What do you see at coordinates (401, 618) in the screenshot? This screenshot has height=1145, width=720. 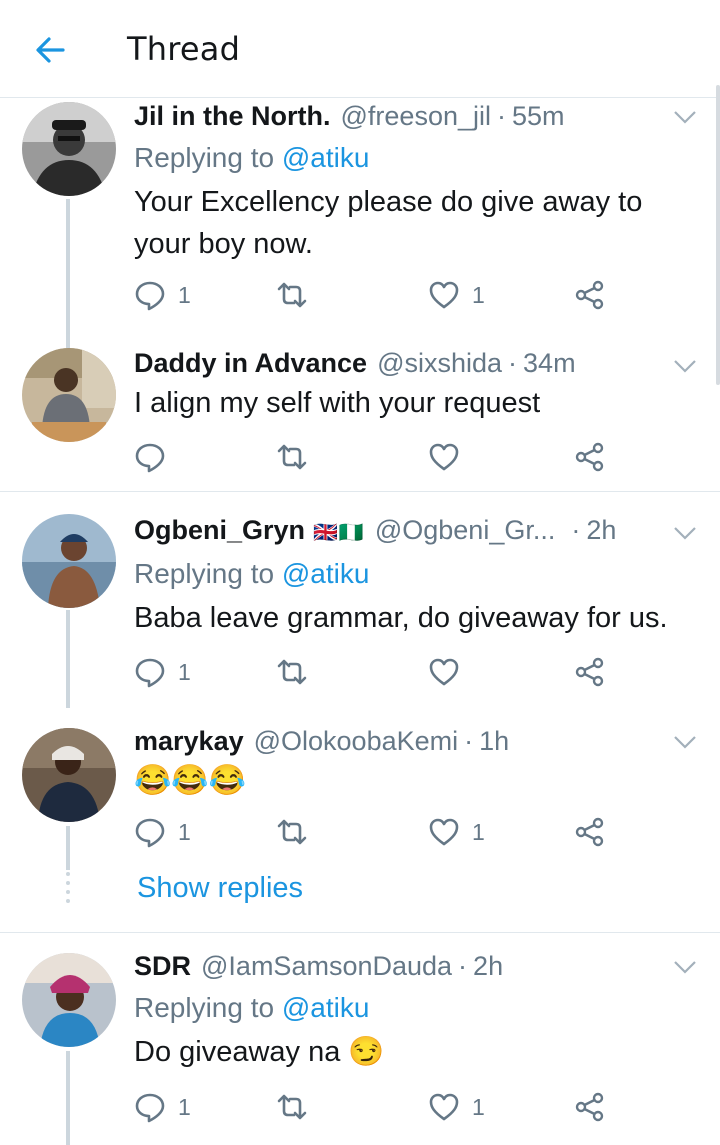 I see `tweet-text: Baba leave grammar, do giveaway for us.` at bounding box center [401, 618].